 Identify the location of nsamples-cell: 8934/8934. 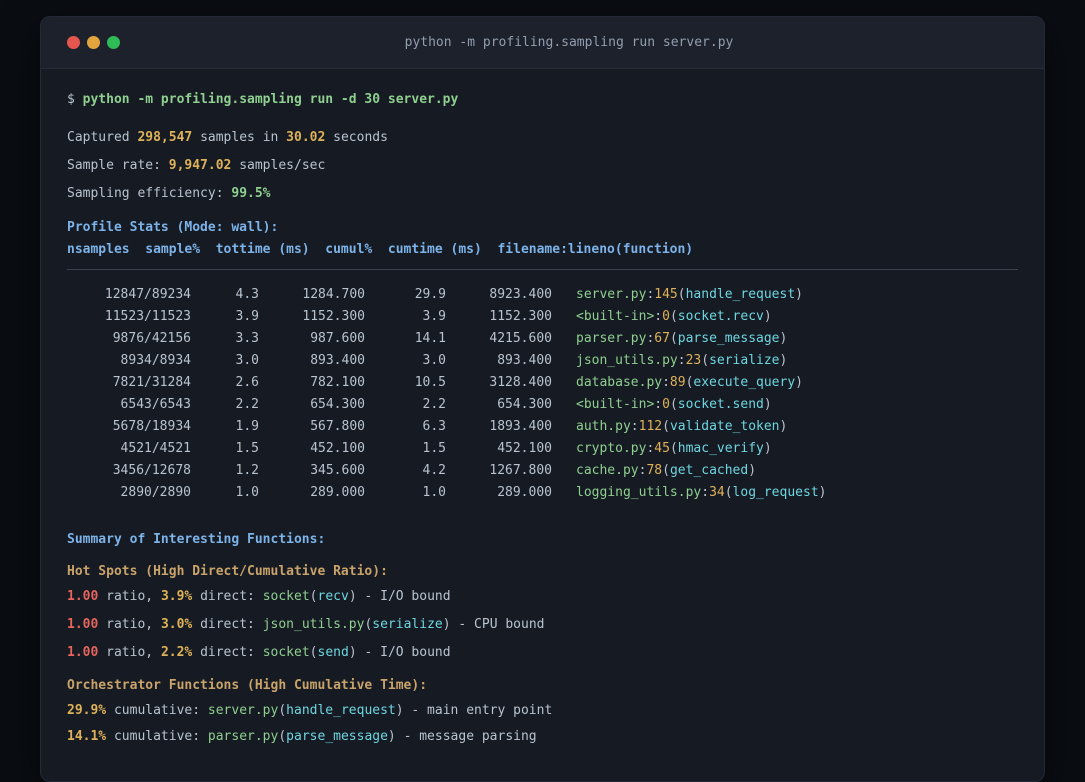
(155, 360).